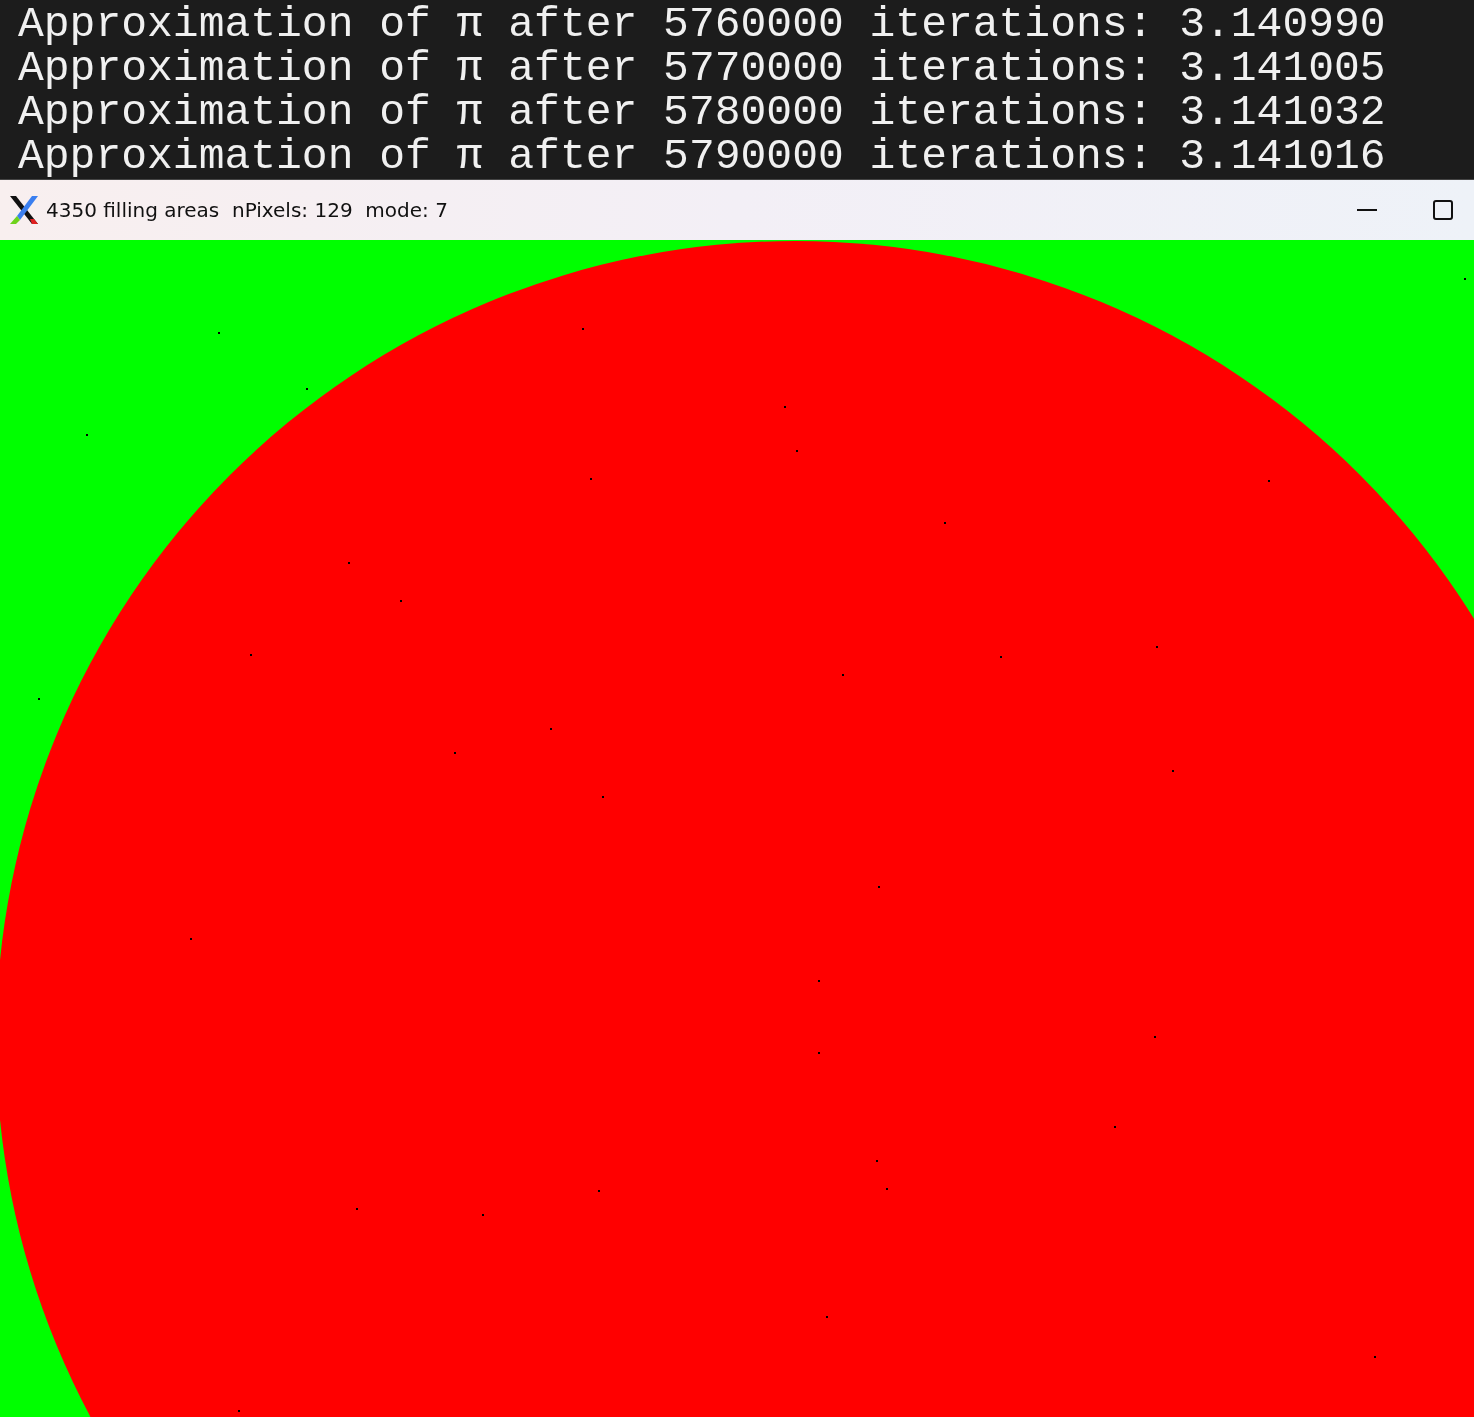  Describe the element at coordinates (24, 210) in the screenshot. I see `x-logo-icon` at that location.